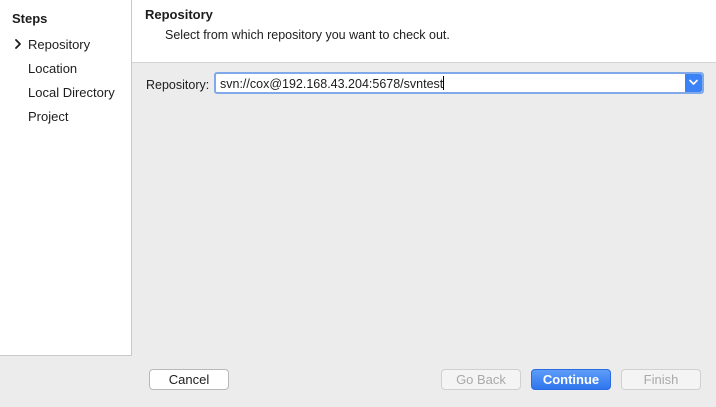 This screenshot has height=407, width=716. I want to click on step-location: Location, so click(52, 68).